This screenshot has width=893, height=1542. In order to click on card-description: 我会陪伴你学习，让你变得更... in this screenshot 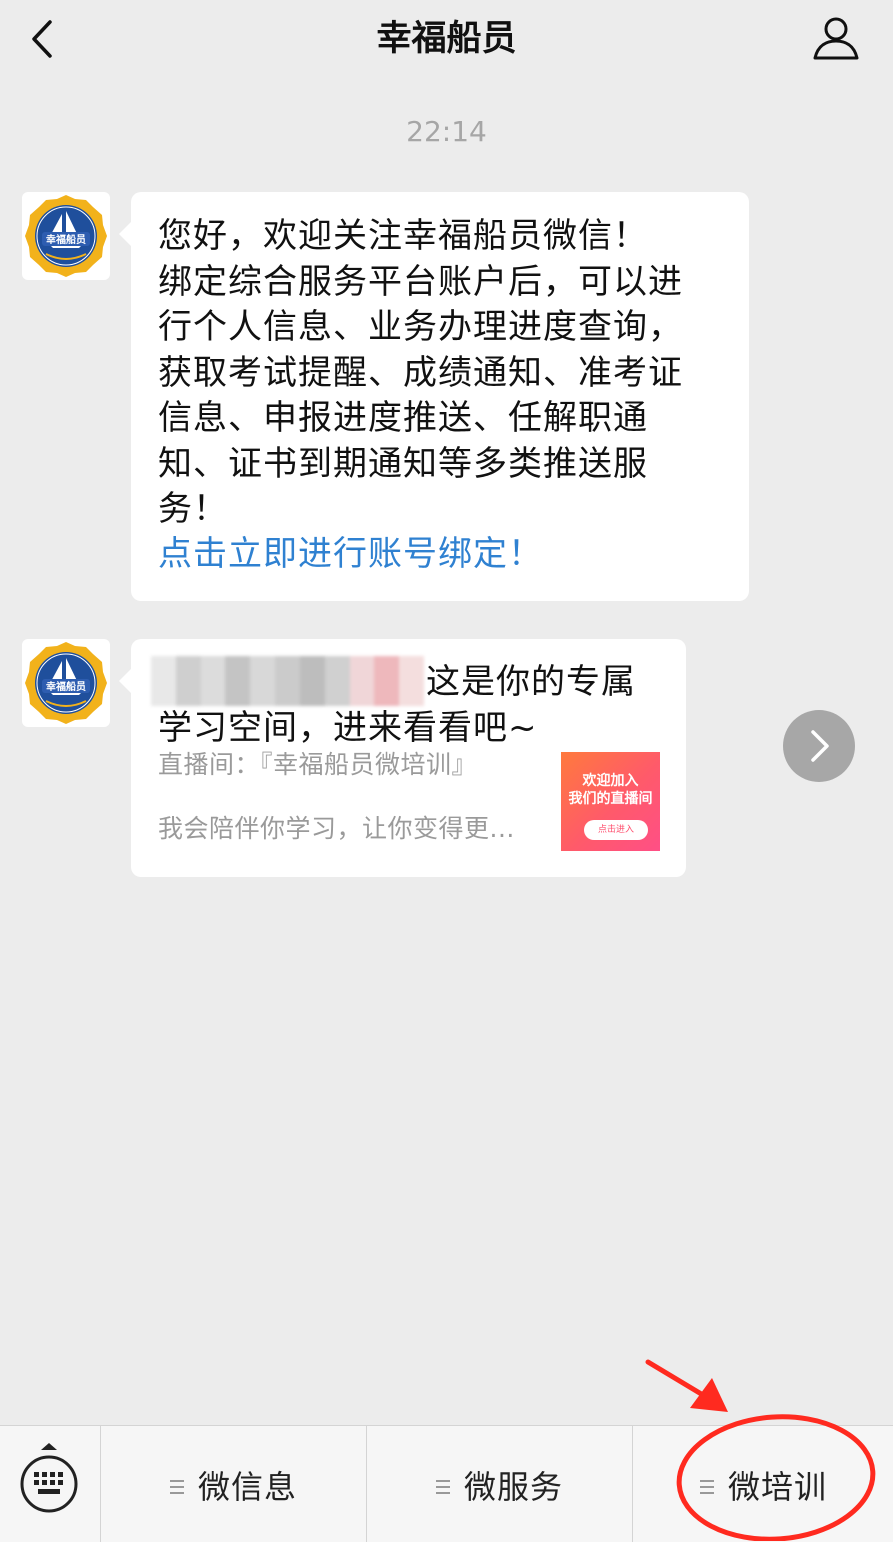, I will do `click(336, 828)`.